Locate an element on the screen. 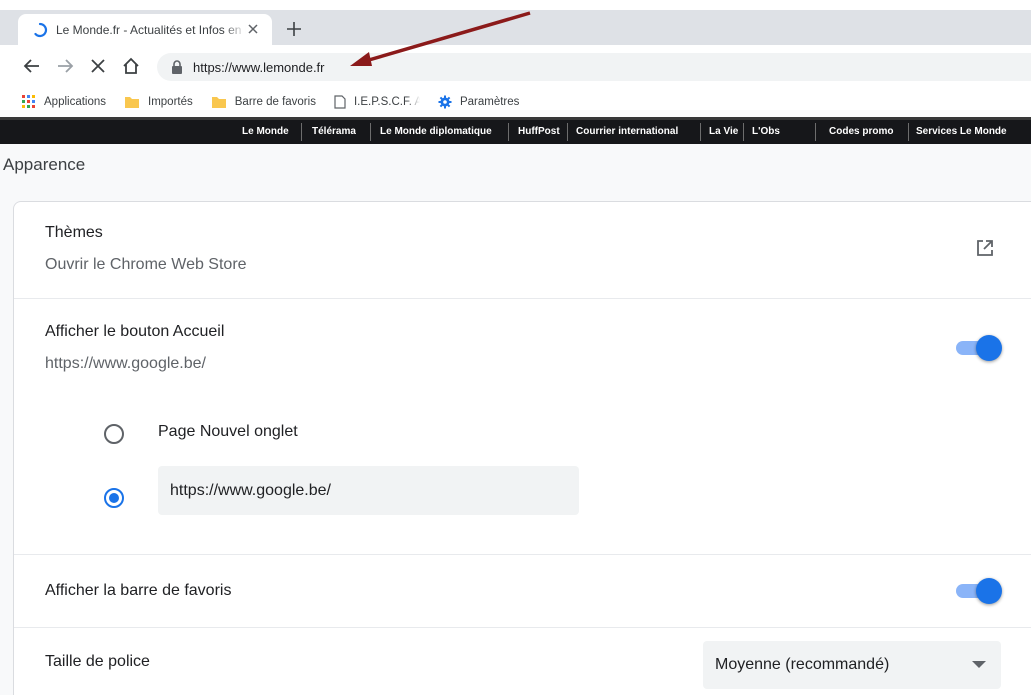 The height and width of the screenshot is (695, 1031). lock-icon is located at coordinates (177, 67).